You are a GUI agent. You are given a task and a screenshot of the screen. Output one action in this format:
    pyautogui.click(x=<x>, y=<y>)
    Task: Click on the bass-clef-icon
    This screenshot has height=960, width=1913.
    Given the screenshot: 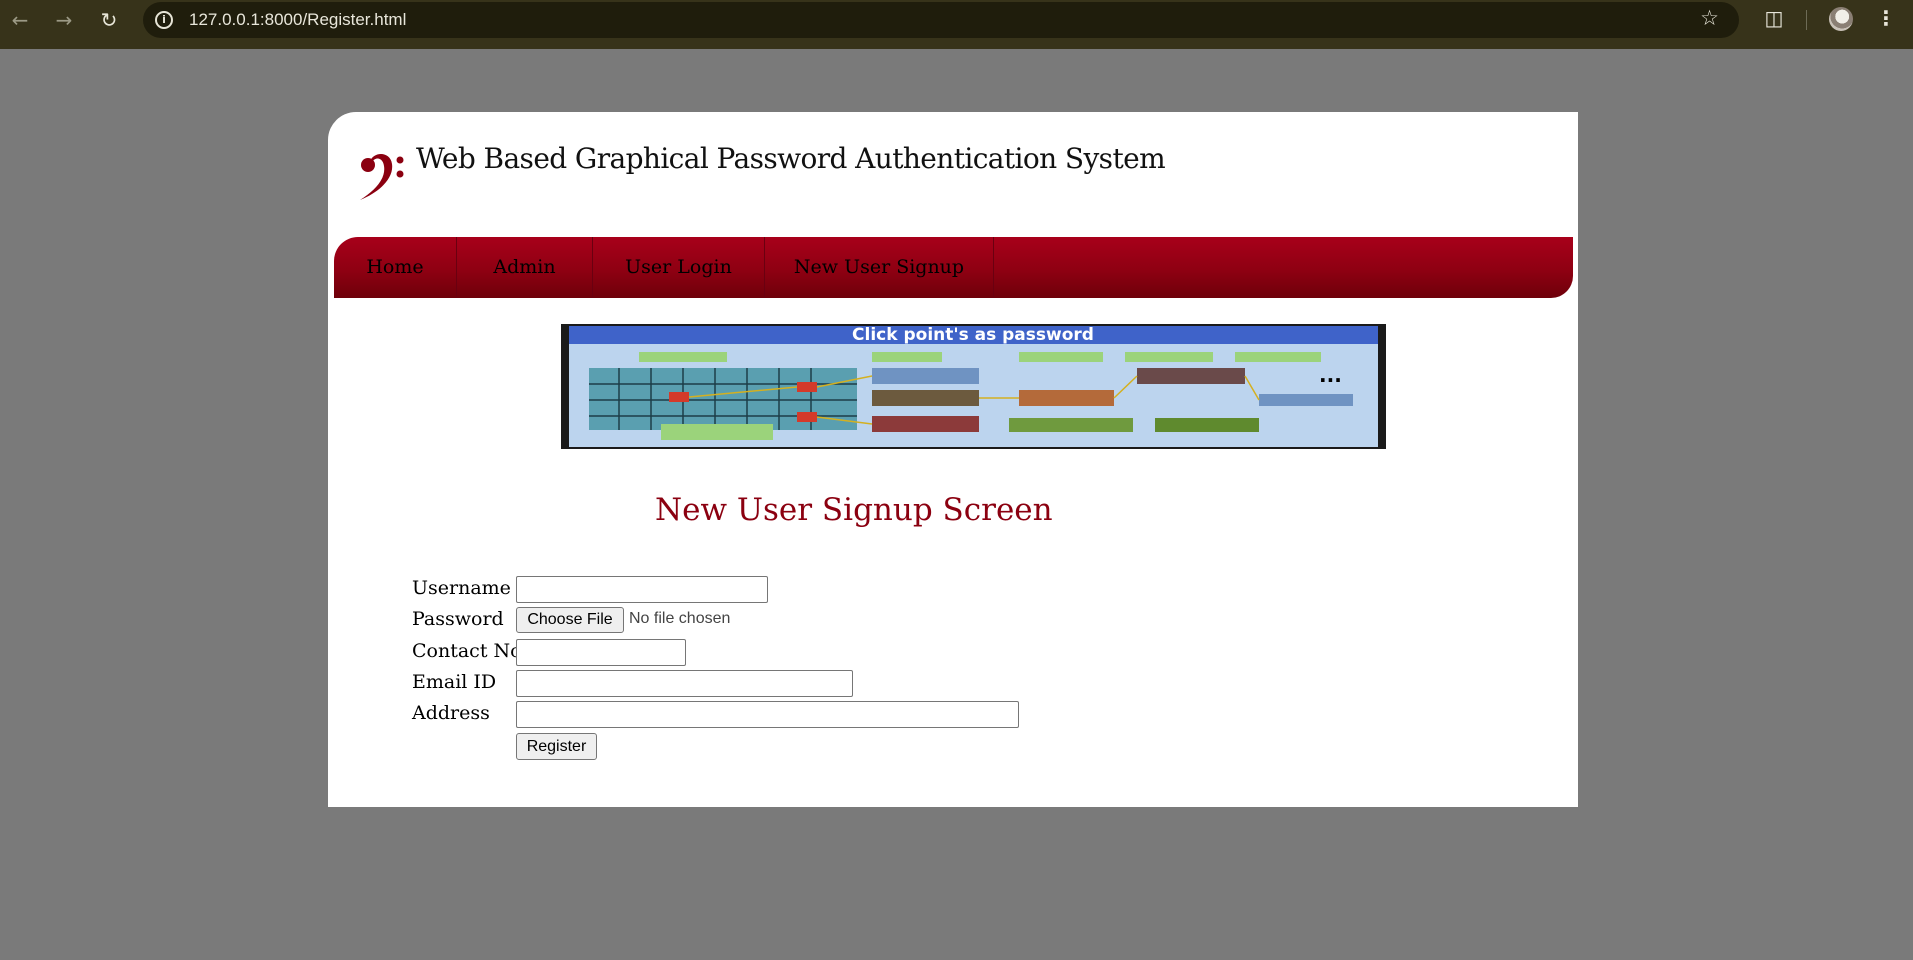 What is the action you would take?
    pyautogui.click(x=382, y=177)
    